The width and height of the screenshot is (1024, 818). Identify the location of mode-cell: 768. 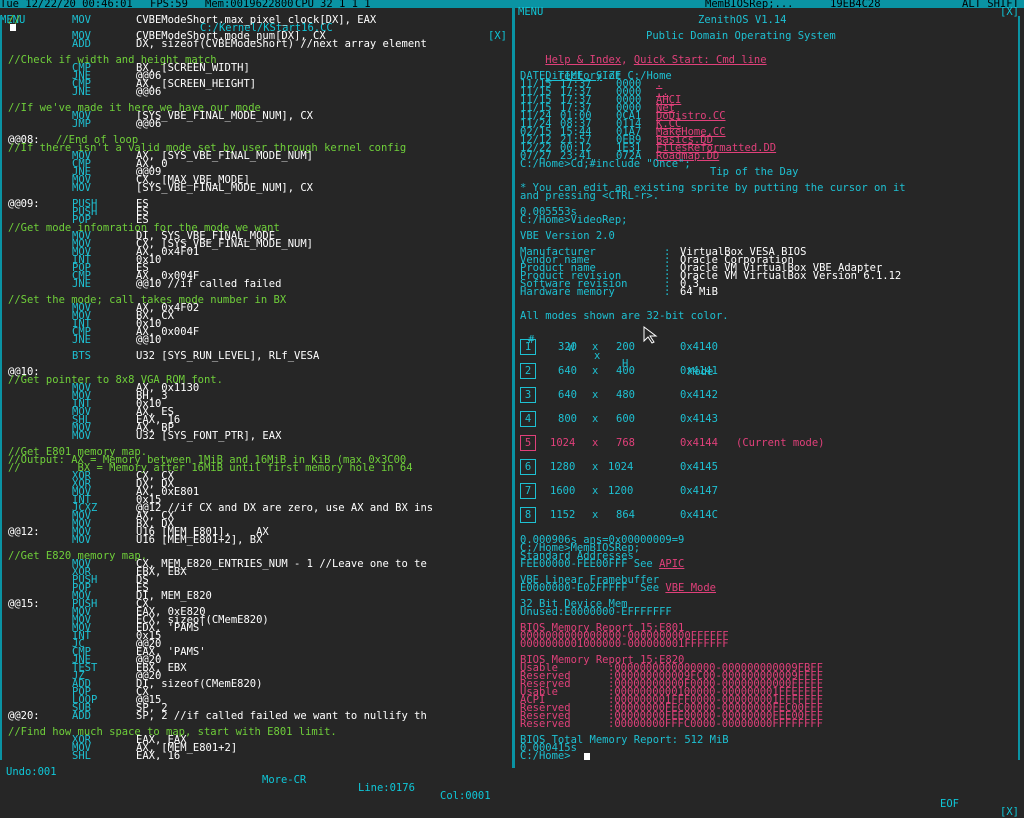
(625, 443).